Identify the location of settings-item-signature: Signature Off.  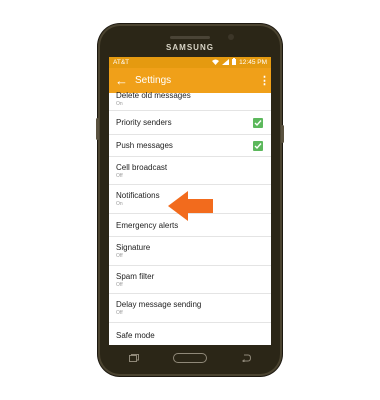
(190, 251).